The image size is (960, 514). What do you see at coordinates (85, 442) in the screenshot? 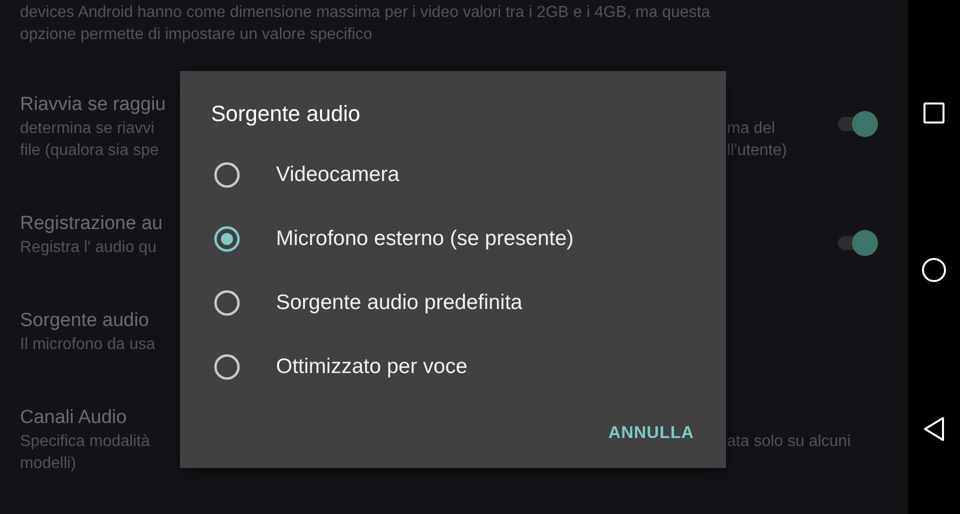
I see `setting-description: Specifica modalità` at bounding box center [85, 442].